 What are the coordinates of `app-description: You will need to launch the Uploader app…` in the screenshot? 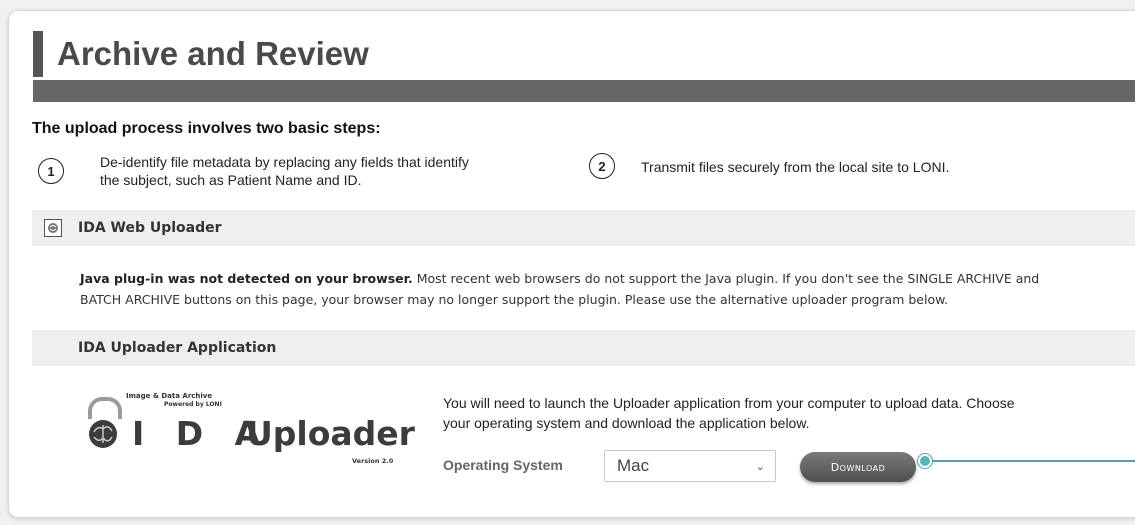 It's located at (729, 413).